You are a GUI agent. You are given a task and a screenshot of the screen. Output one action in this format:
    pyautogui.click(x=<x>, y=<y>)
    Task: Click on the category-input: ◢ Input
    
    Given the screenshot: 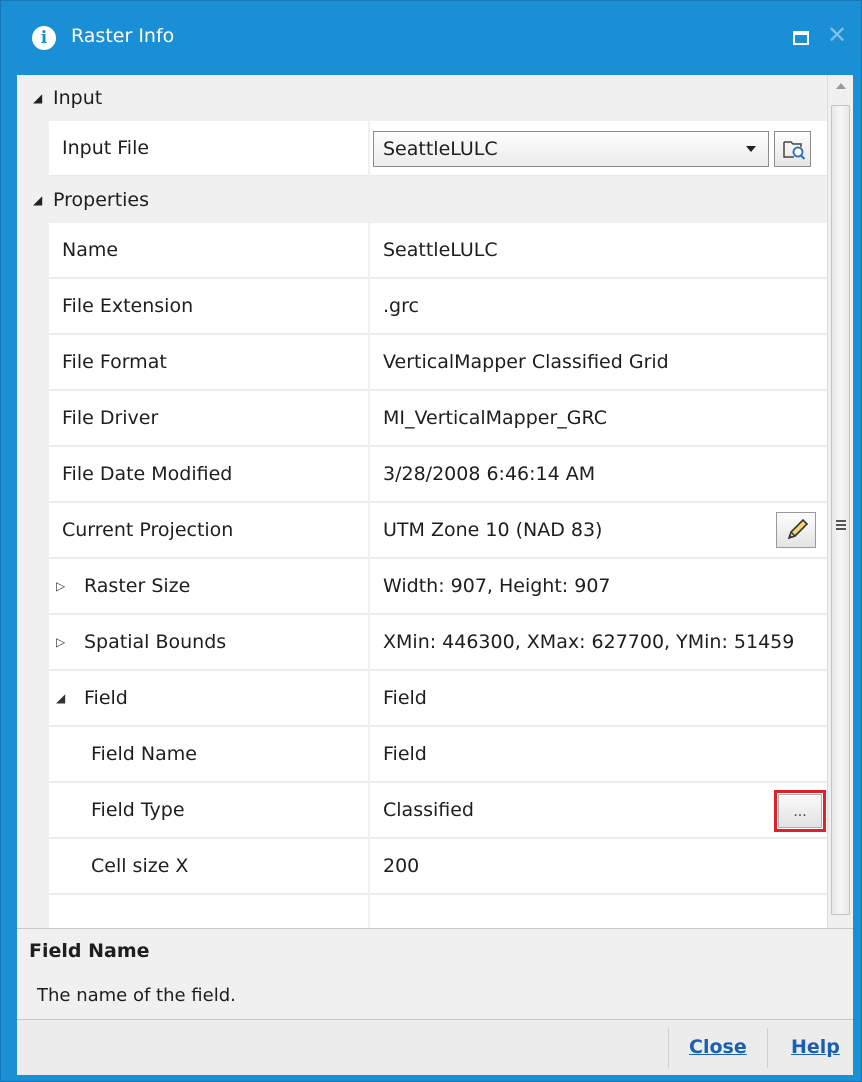 What is the action you would take?
    pyautogui.click(x=422, y=98)
    